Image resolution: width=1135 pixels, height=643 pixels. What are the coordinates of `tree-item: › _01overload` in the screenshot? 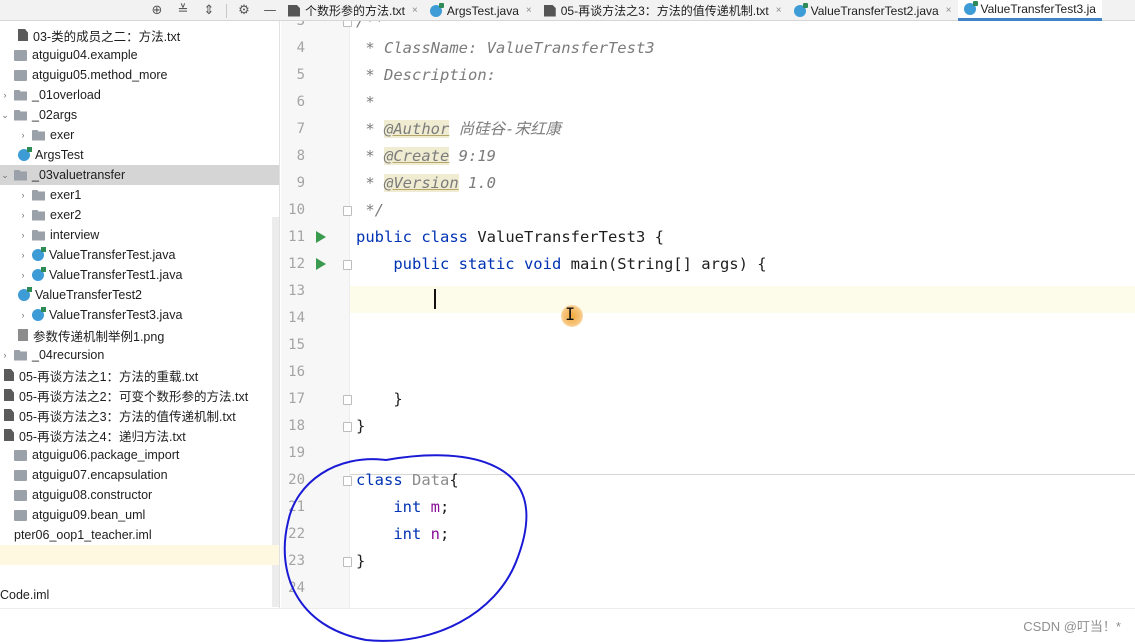 It's located at (139, 95).